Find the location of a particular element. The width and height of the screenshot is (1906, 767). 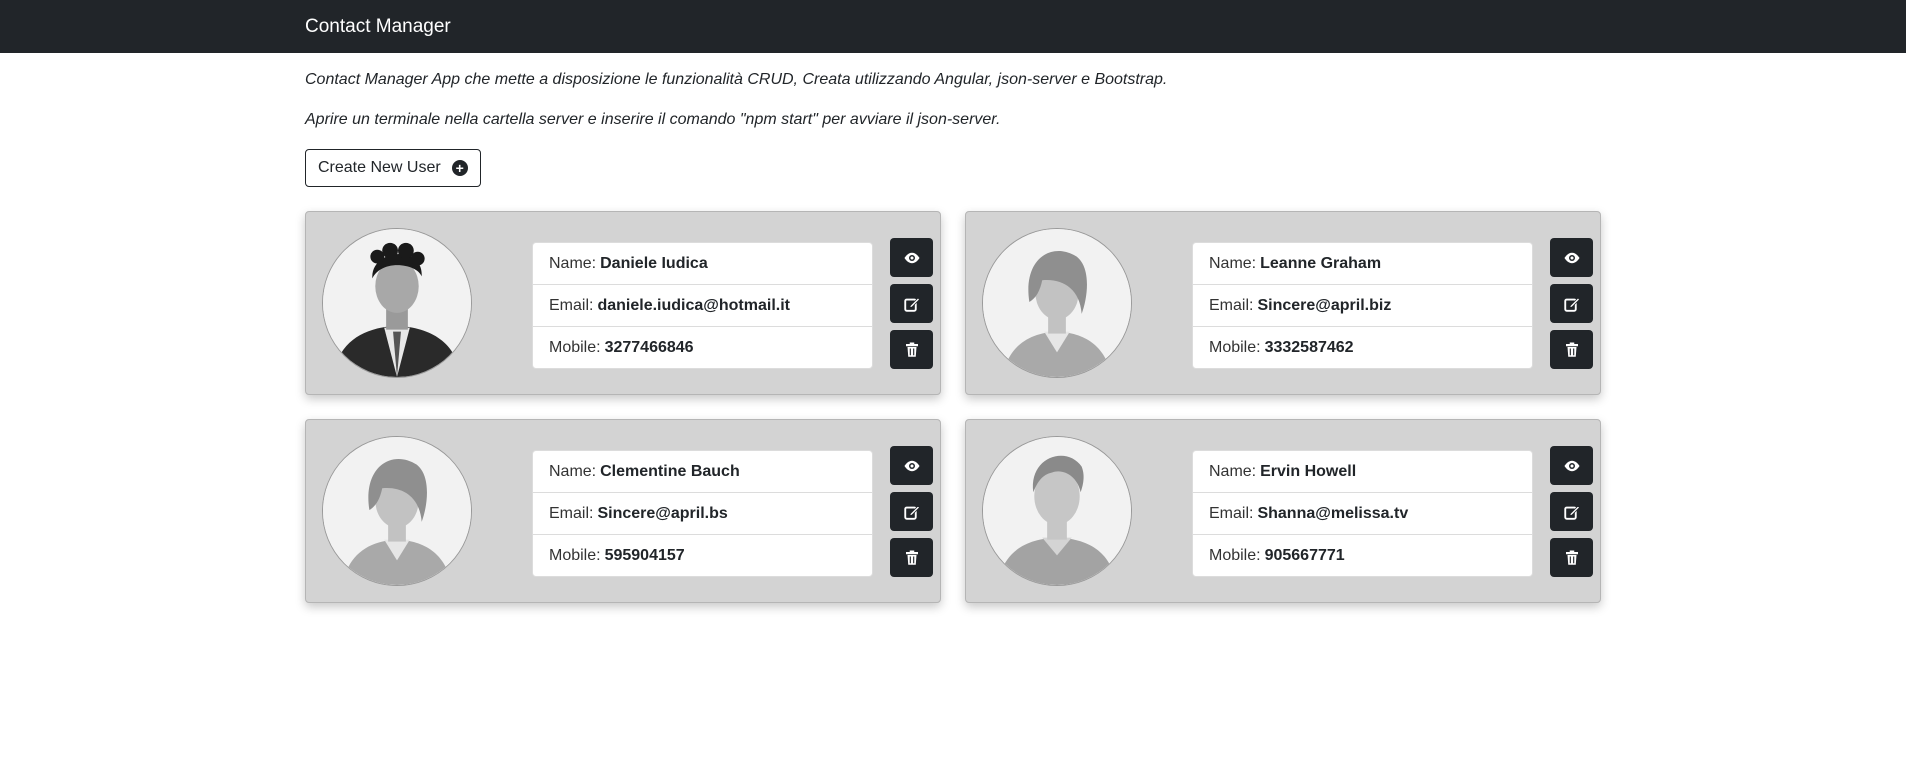

contact-name-row: Name: Daniele Iudica is located at coordinates (702, 264).